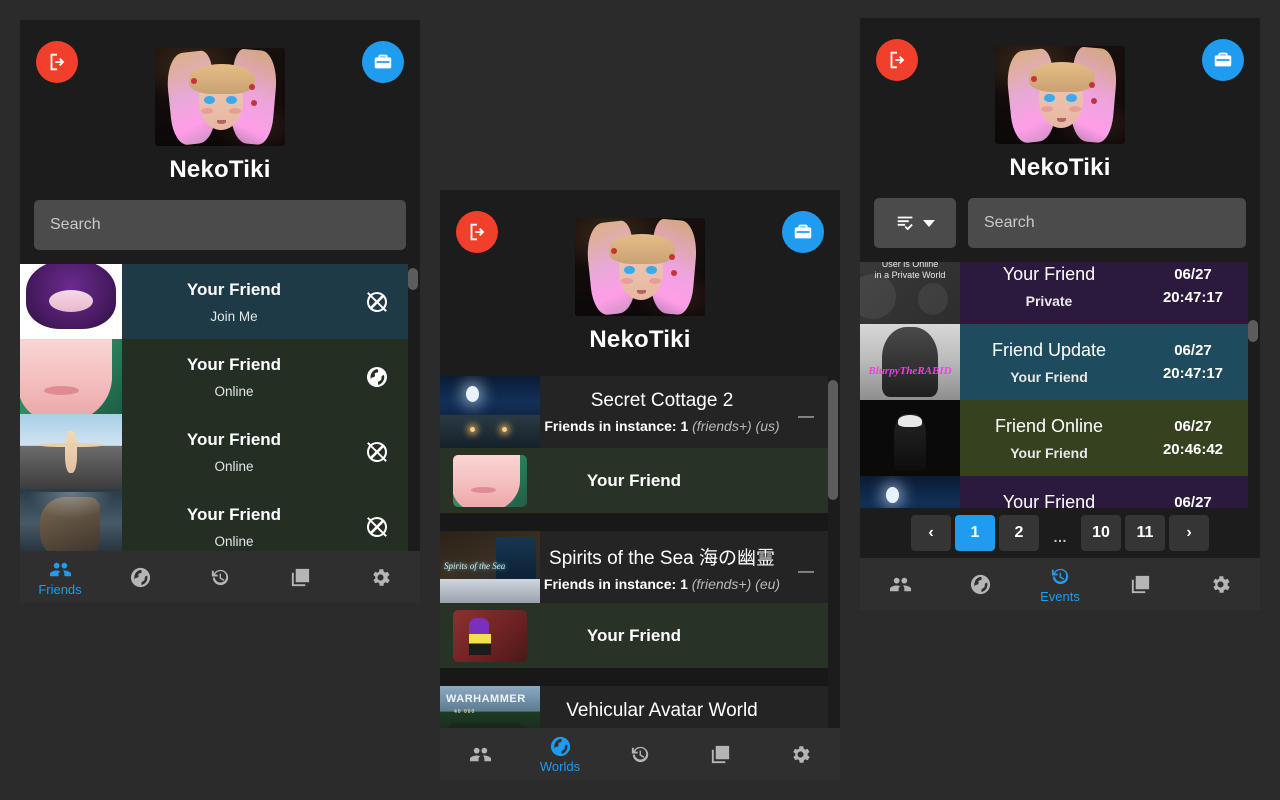 Image resolution: width=1280 pixels, height=800 pixels. I want to click on page-next-button: ›, so click(1189, 533).